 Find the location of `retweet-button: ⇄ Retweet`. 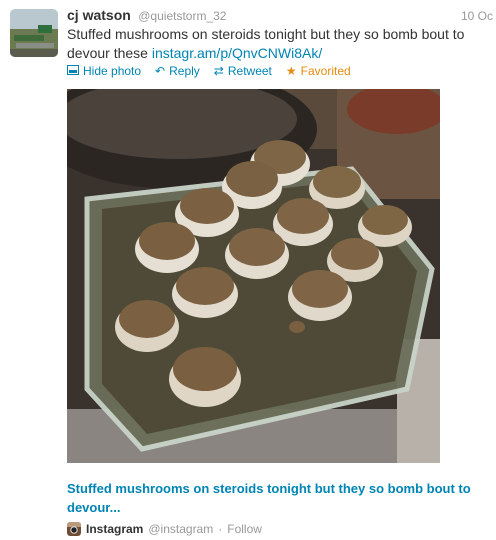

retweet-button: ⇄ Retweet is located at coordinates (243, 71).